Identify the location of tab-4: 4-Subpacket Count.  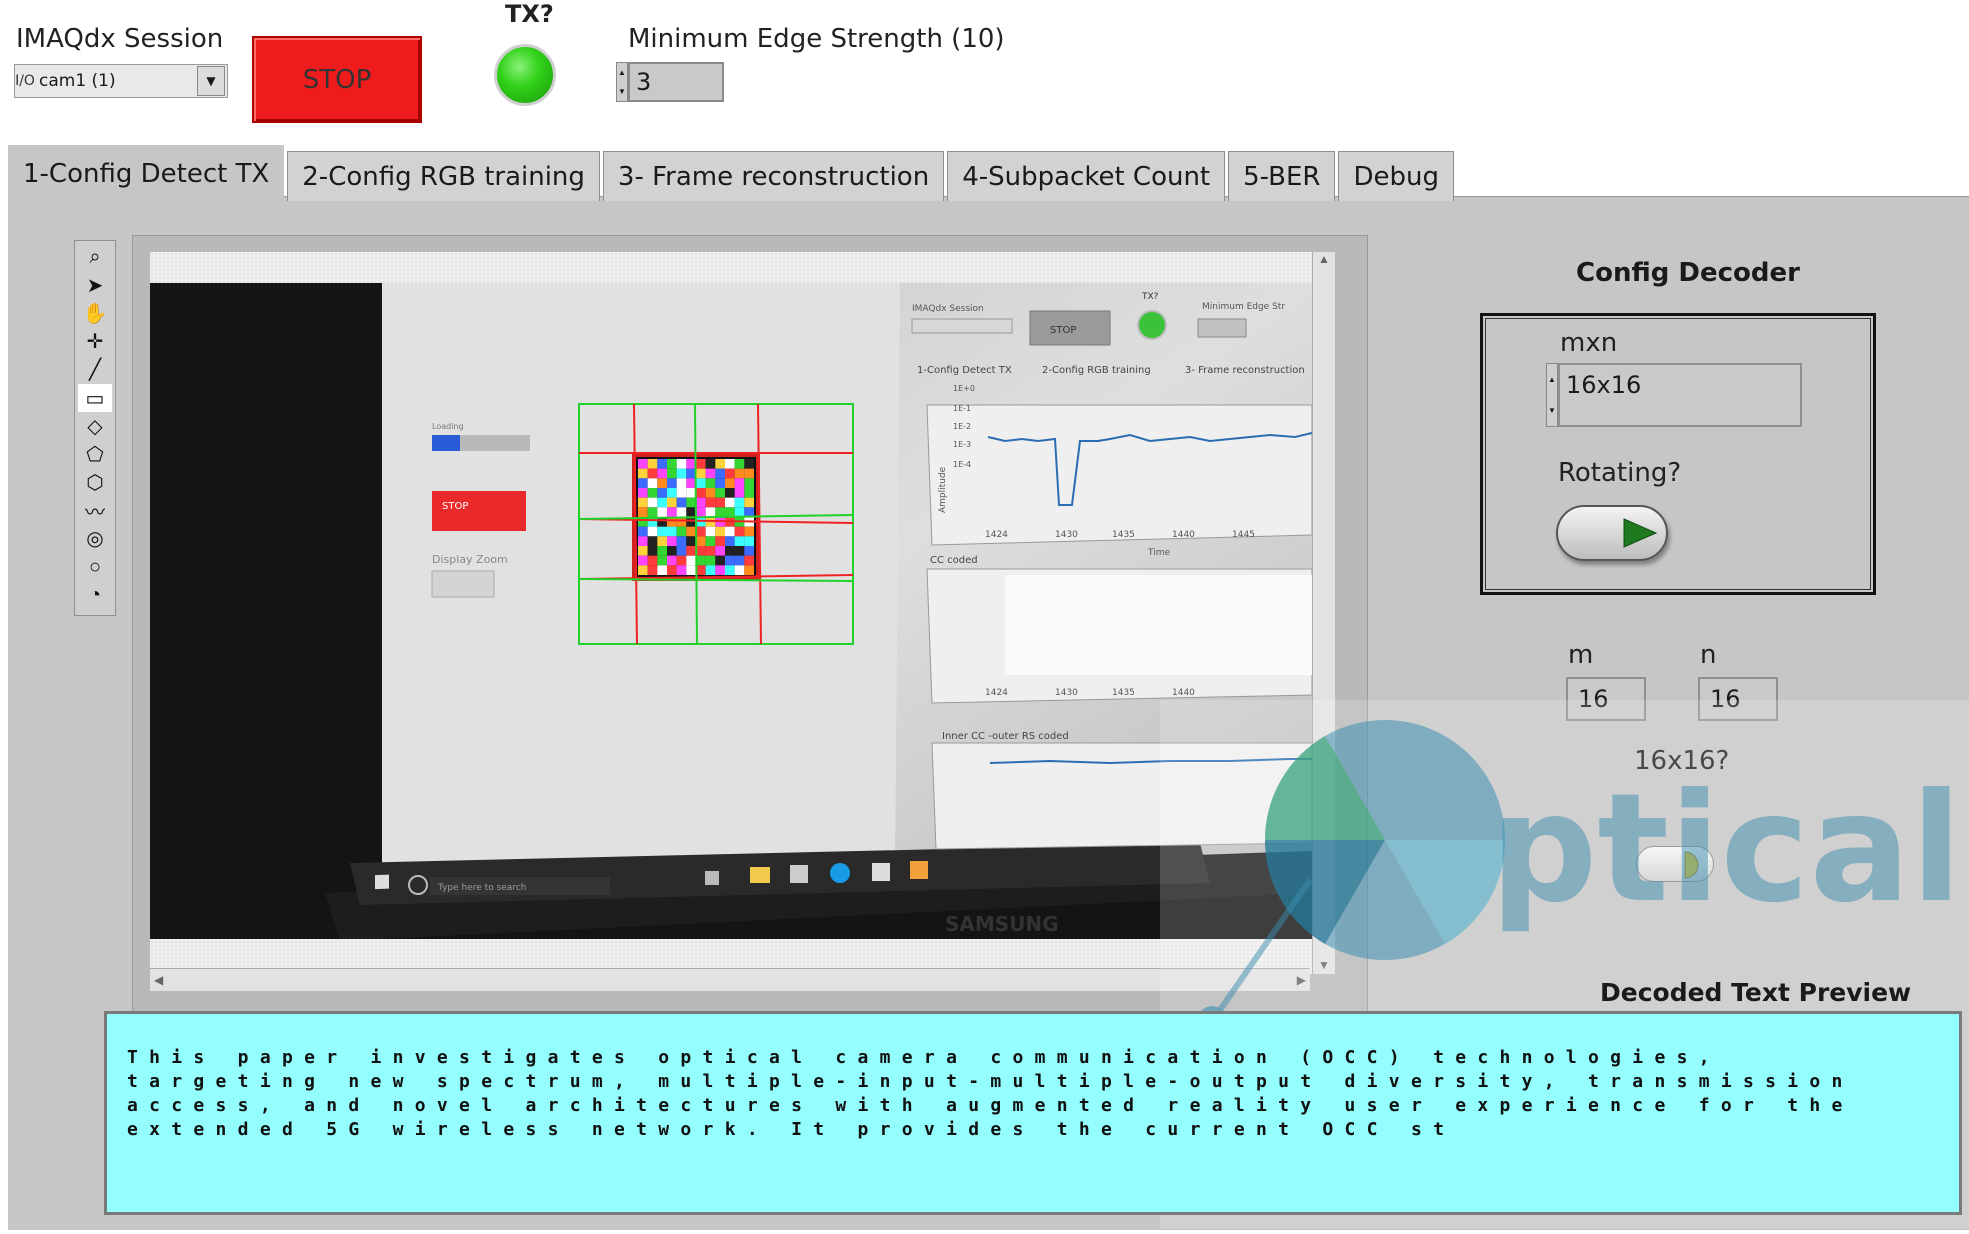
(1086, 176).